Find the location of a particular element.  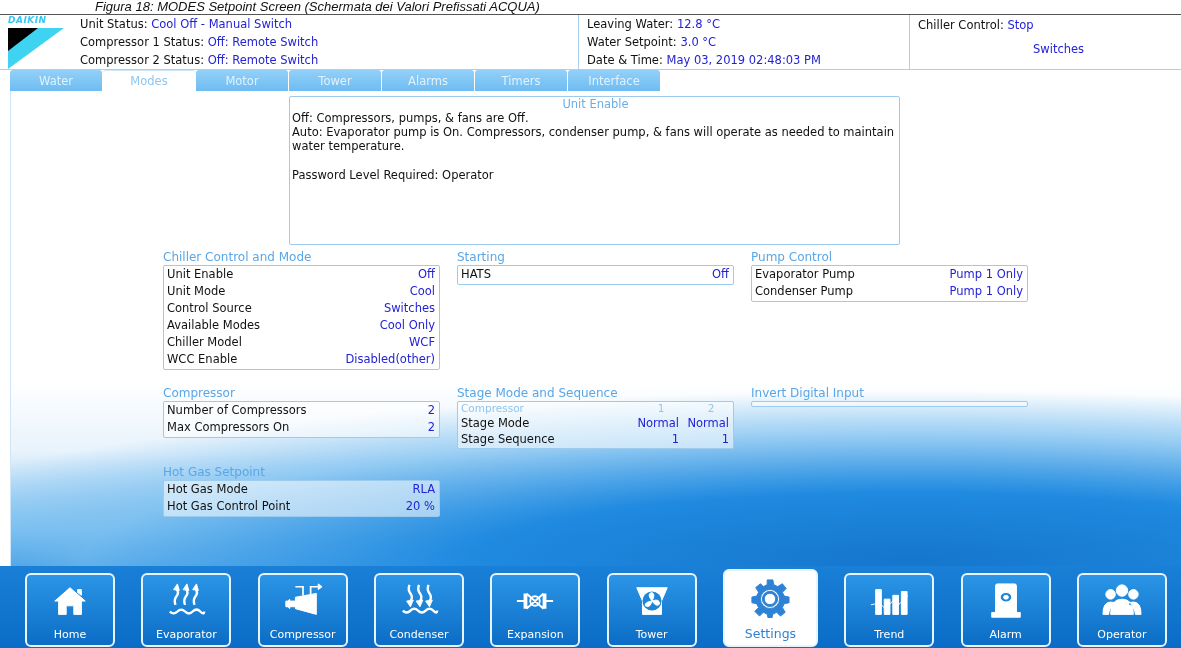

setting-value: 20 % is located at coordinates (420, 506).